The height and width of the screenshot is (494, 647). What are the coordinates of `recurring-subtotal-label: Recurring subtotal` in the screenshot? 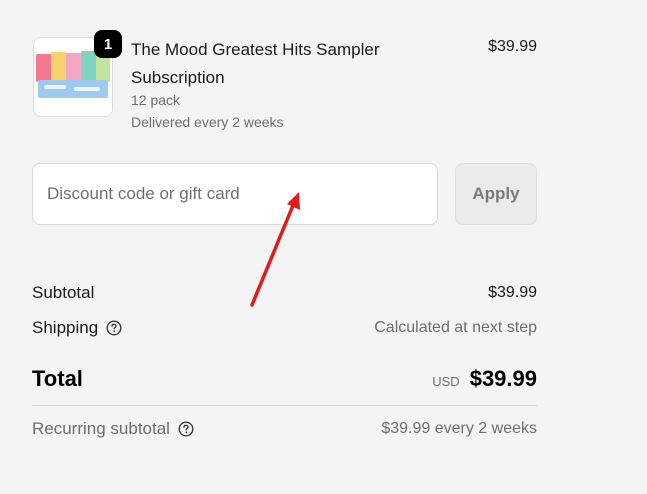 It's located at (113, 429).